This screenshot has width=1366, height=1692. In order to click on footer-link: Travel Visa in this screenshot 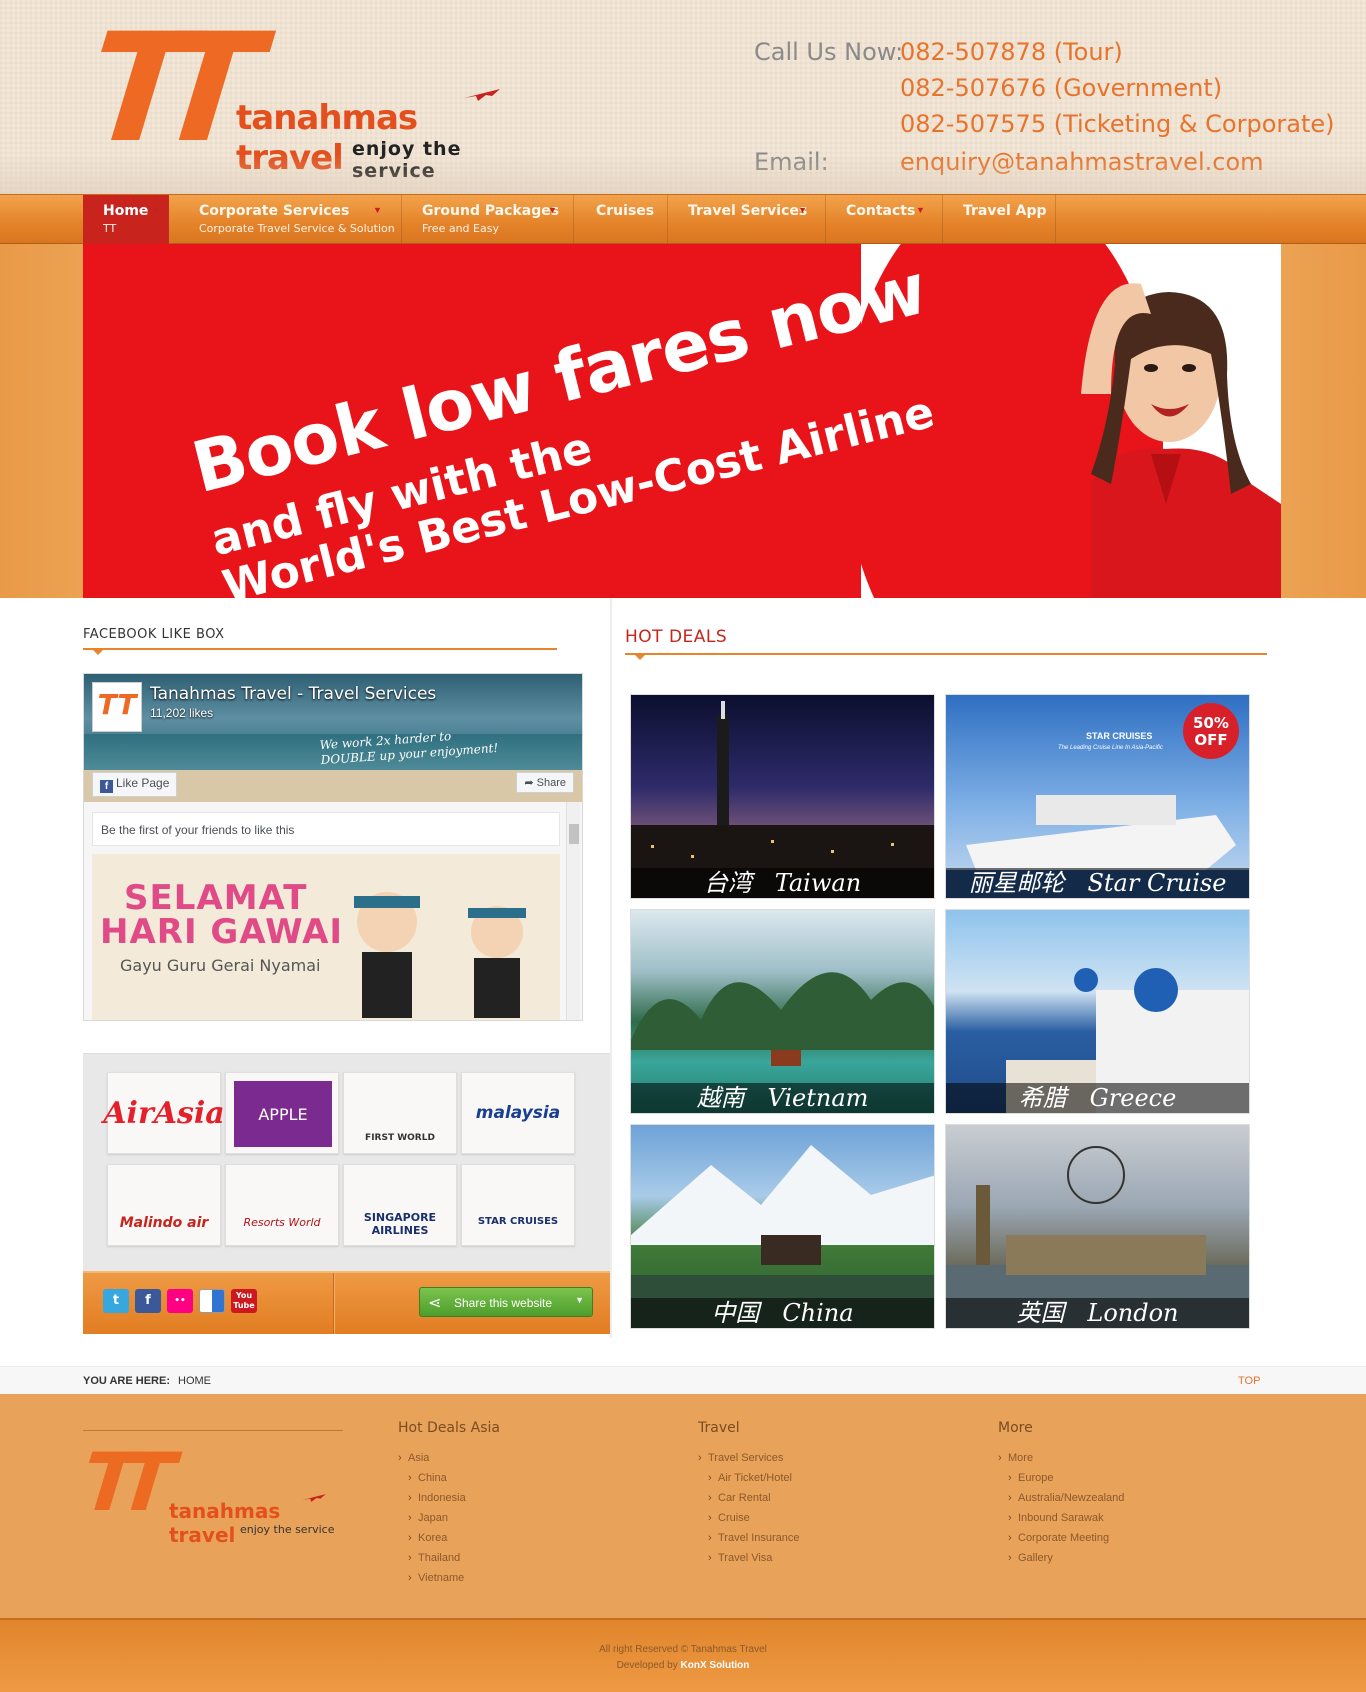, I will do `click(828, 1558)`.